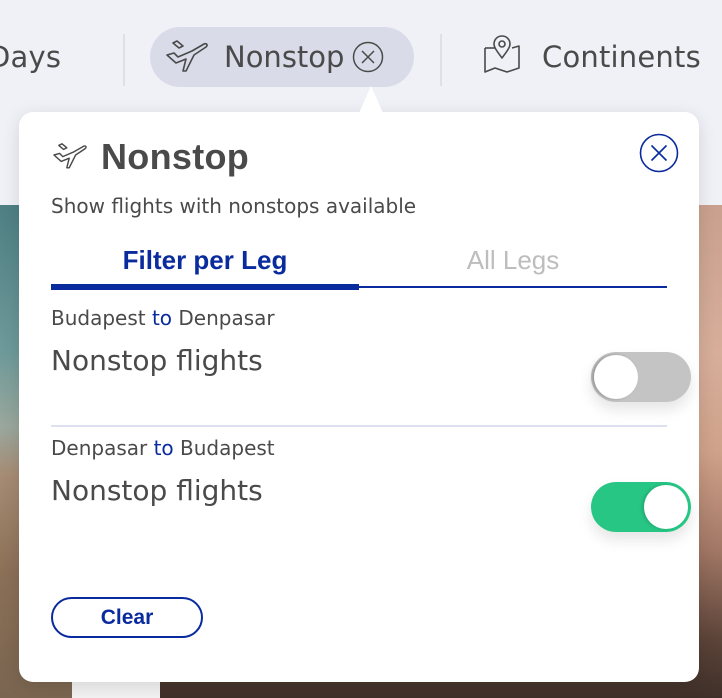 The width and height of the screenshot is (722, 698). Describe the element at coordinates (513, 260) in the screenshot. I see `tab-all-legs: All Legs` at that location.